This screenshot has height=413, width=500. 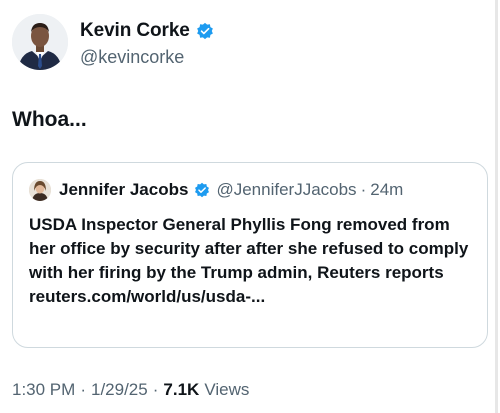 I want to click on quoted-author-avatar, so click(x=40, y=190).